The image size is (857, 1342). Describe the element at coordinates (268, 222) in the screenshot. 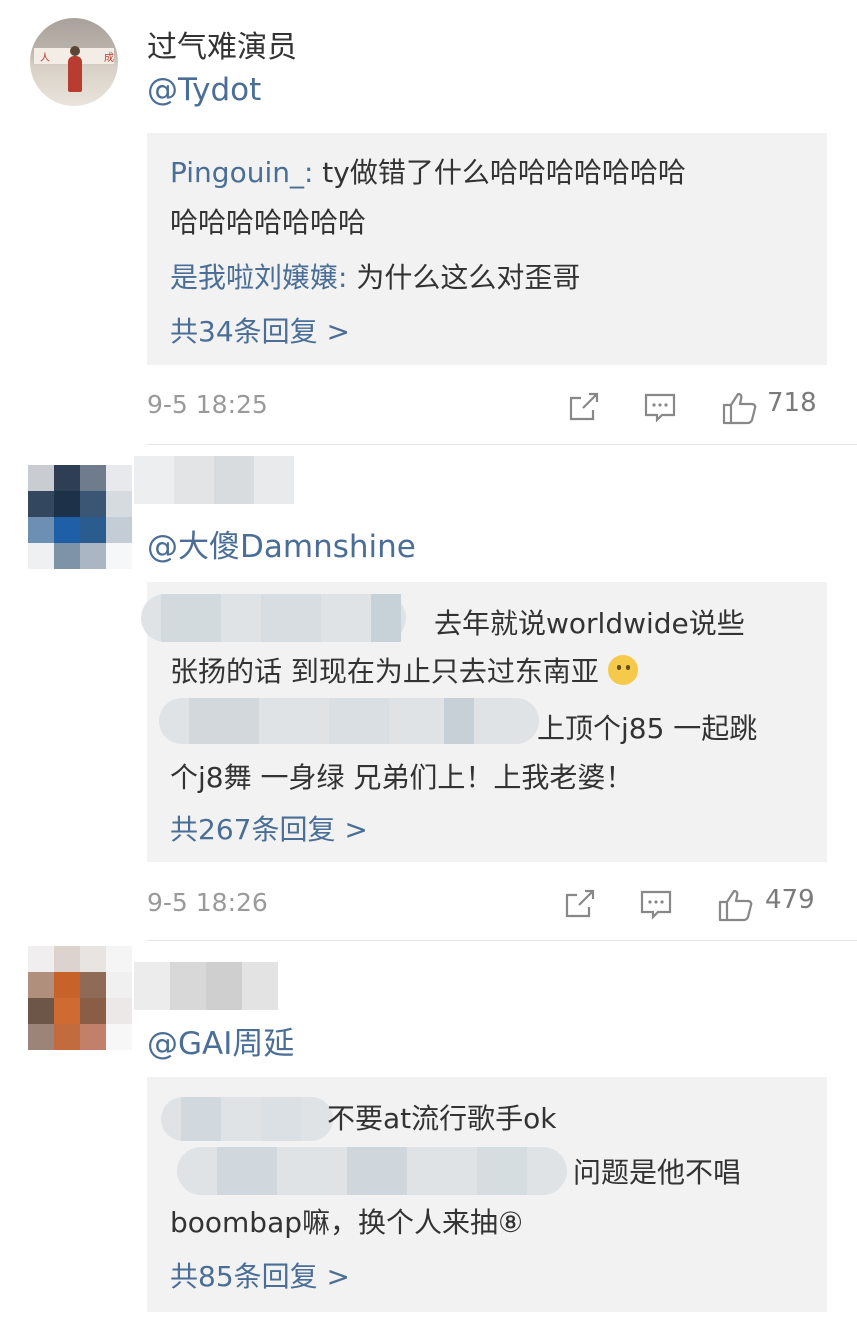

I see `reply-line: 哈哈哈哈哈哈哈` at that location.